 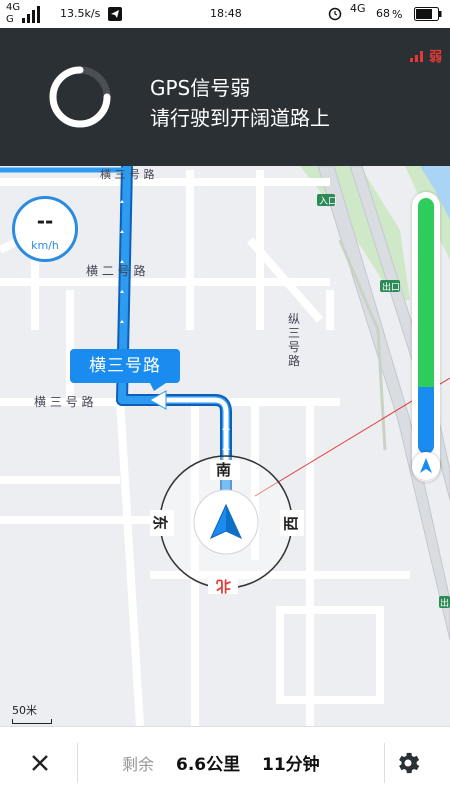 What do you see at coordinates (115, 270) in the screenshot?
I see `road-label-heng2: 横 二 号 路` at bounding box center [115, 270].